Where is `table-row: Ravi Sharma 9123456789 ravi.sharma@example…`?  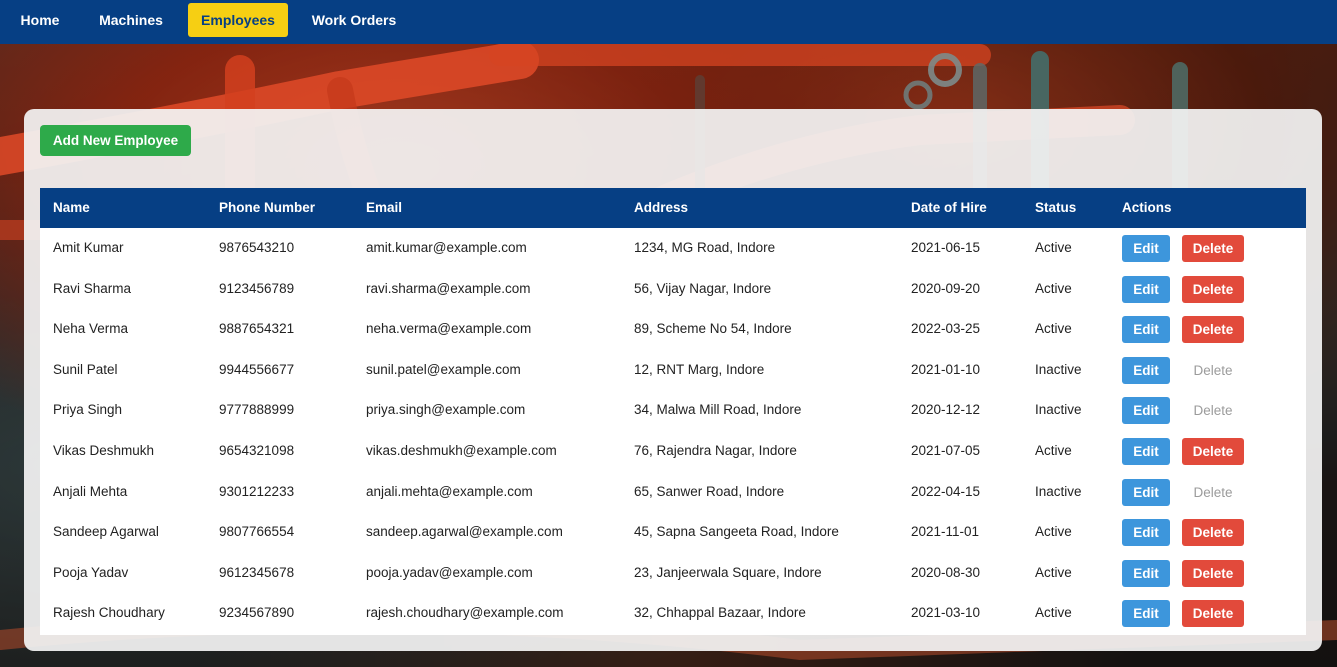
table-row: Ravi Sharma 9123456789 ravi.sharma@example… is located at coordinates (673, 289).